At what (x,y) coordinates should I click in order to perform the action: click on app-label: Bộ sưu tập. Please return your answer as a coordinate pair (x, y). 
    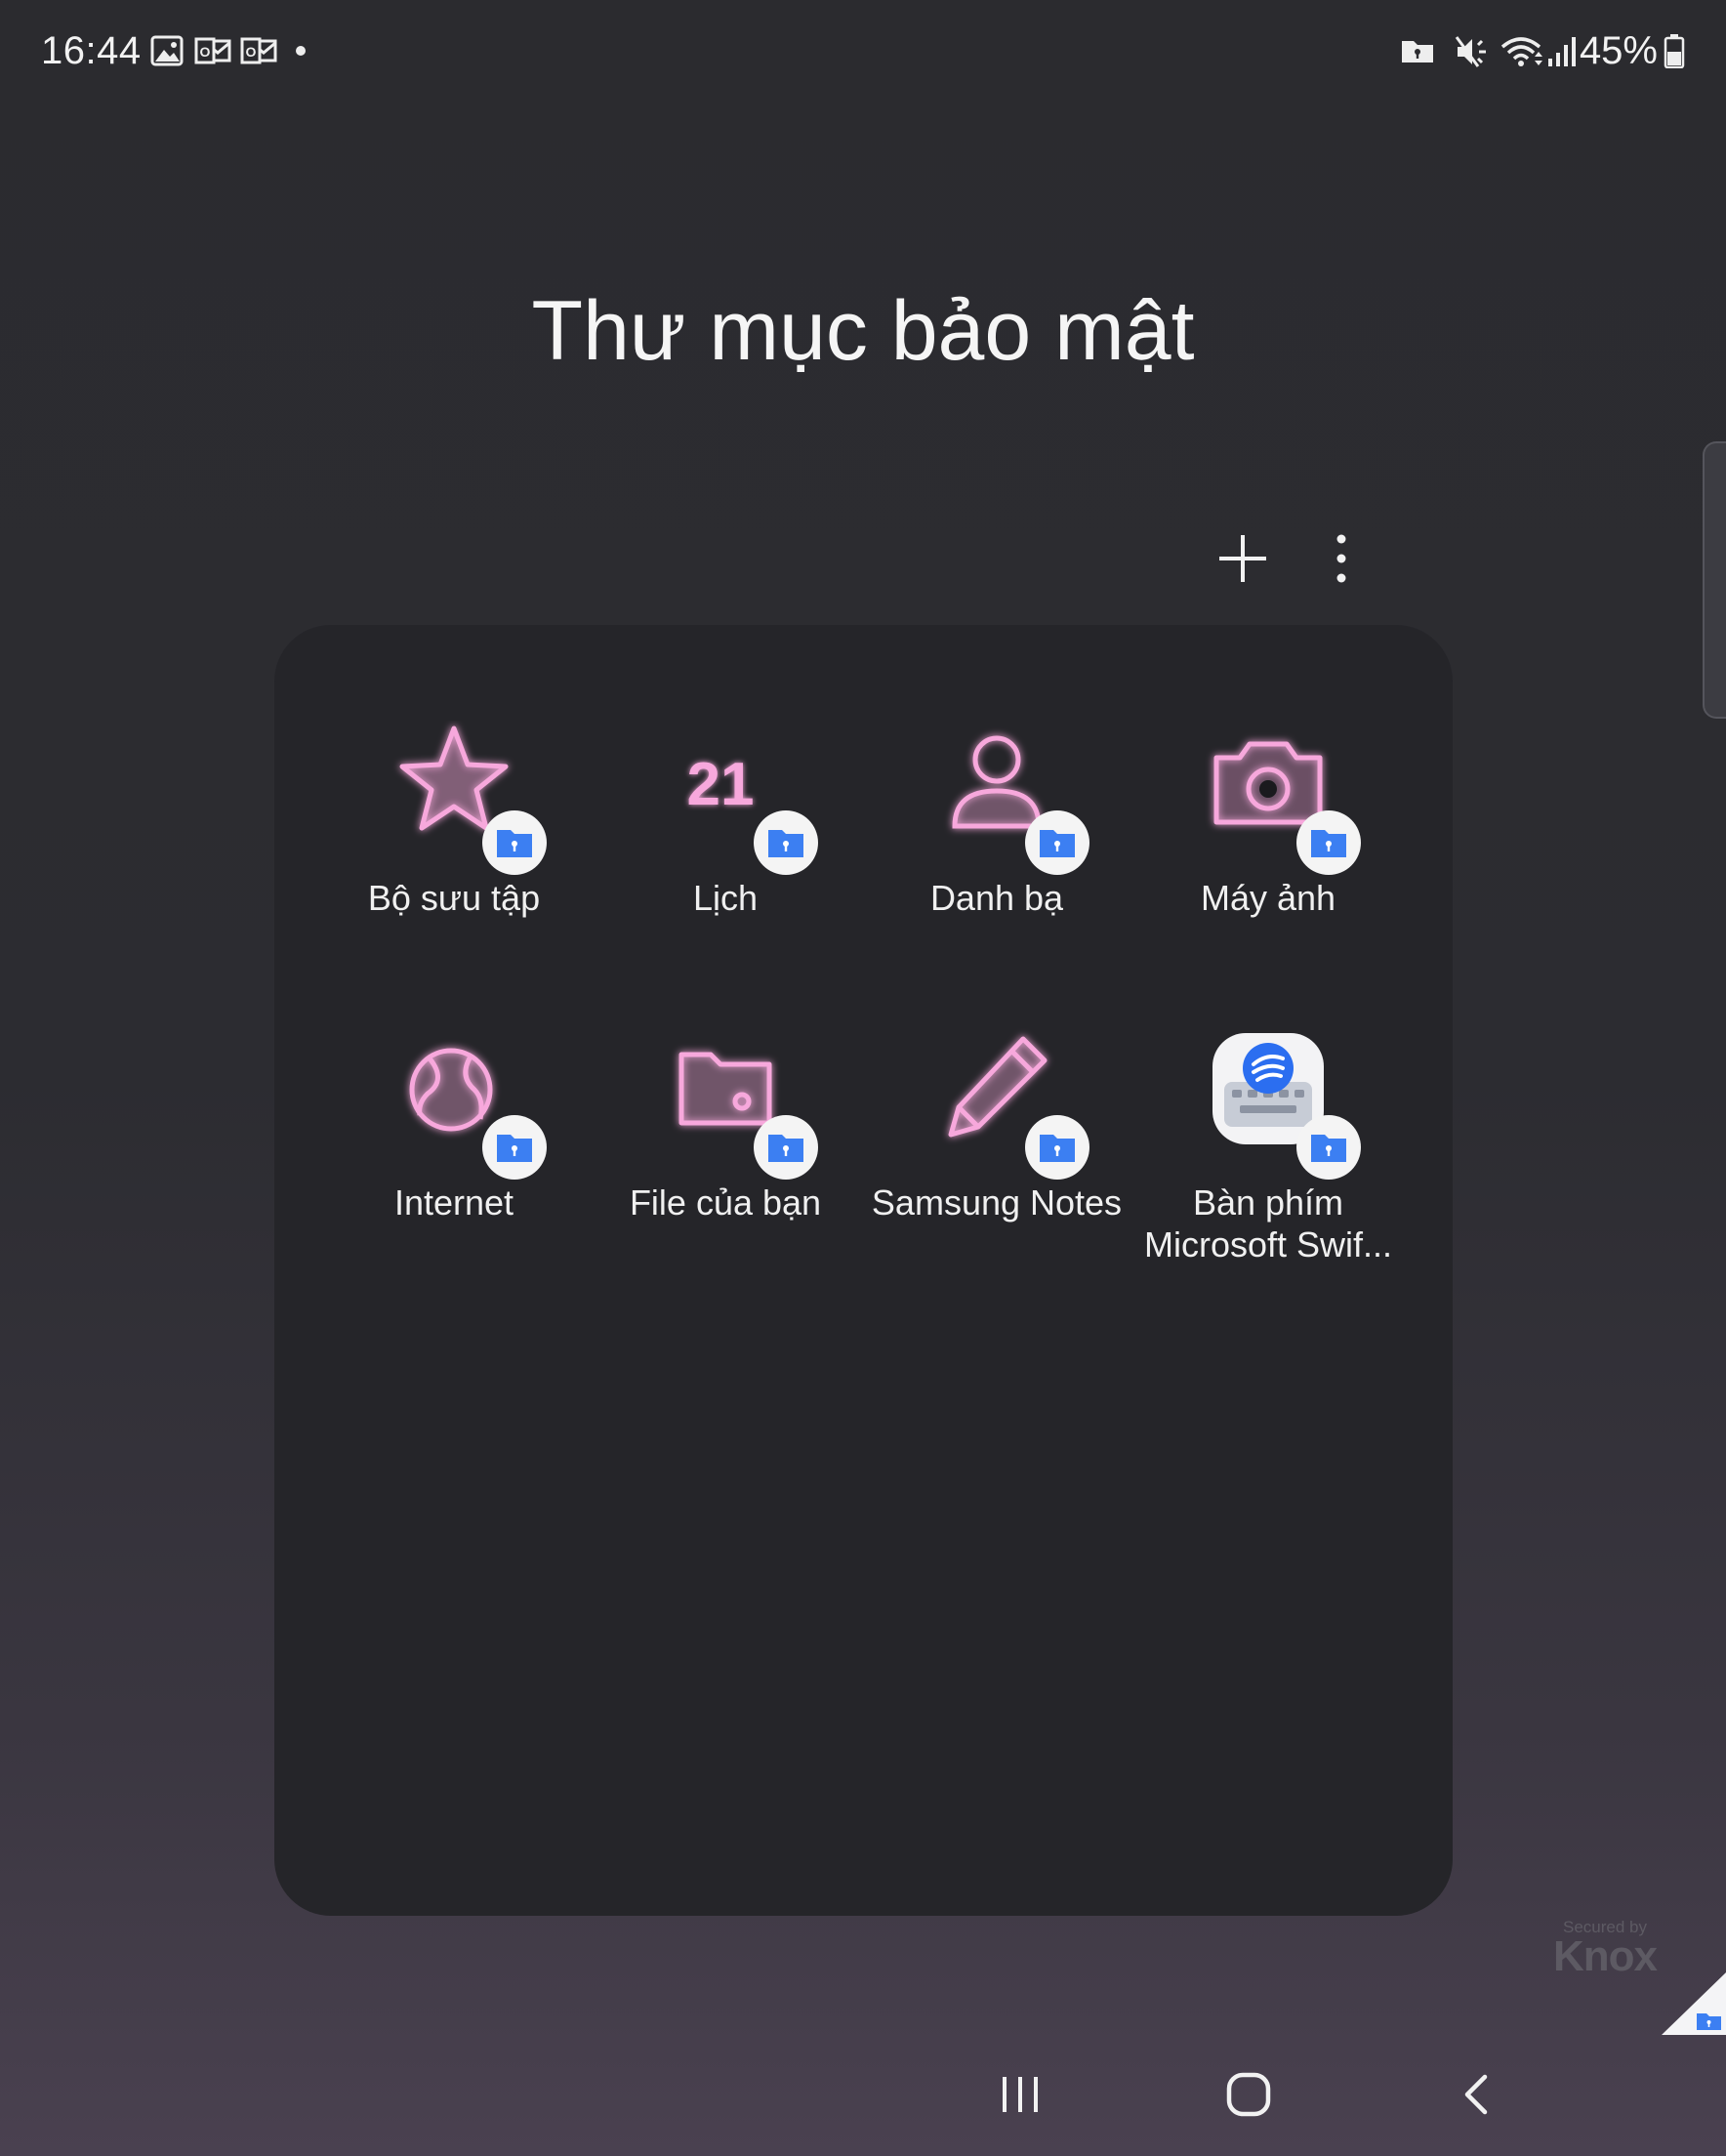
    Looking at the image, I should click on (454, 898).